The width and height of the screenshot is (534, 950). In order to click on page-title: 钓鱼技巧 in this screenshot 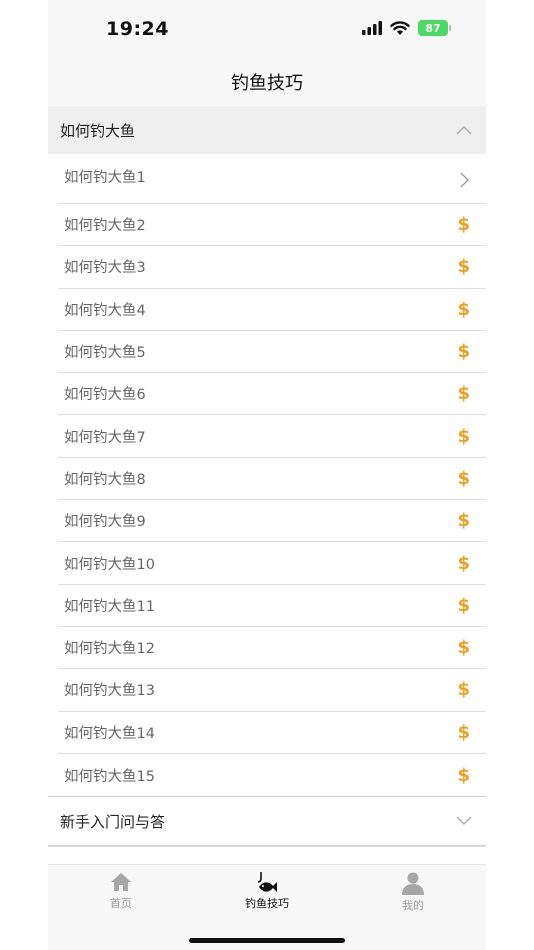, I will do `click(267, 83)`.